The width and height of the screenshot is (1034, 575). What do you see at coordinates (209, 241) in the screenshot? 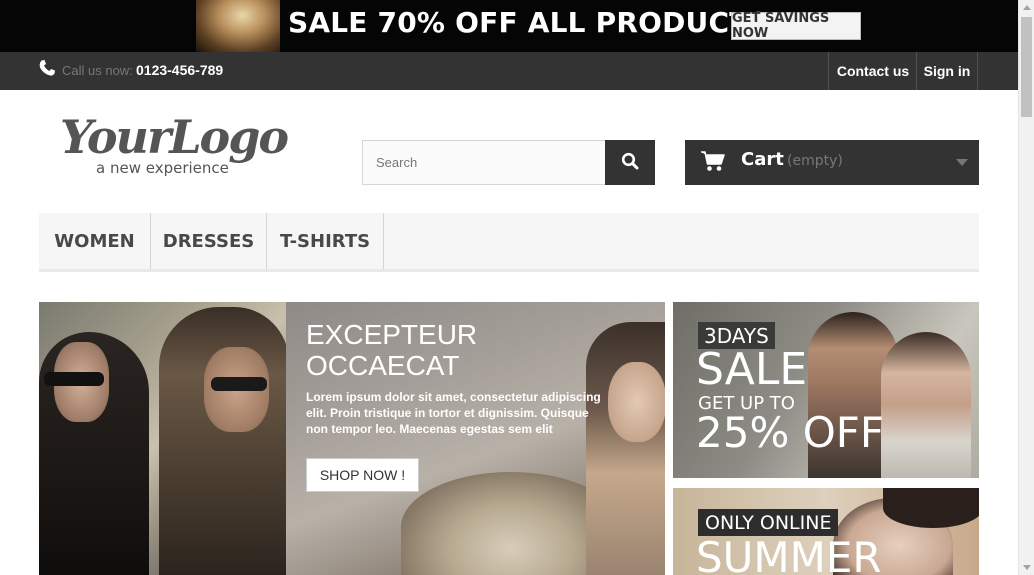
I see `menu-item-dresses: DRESSES` at bounding box center [209, 241].